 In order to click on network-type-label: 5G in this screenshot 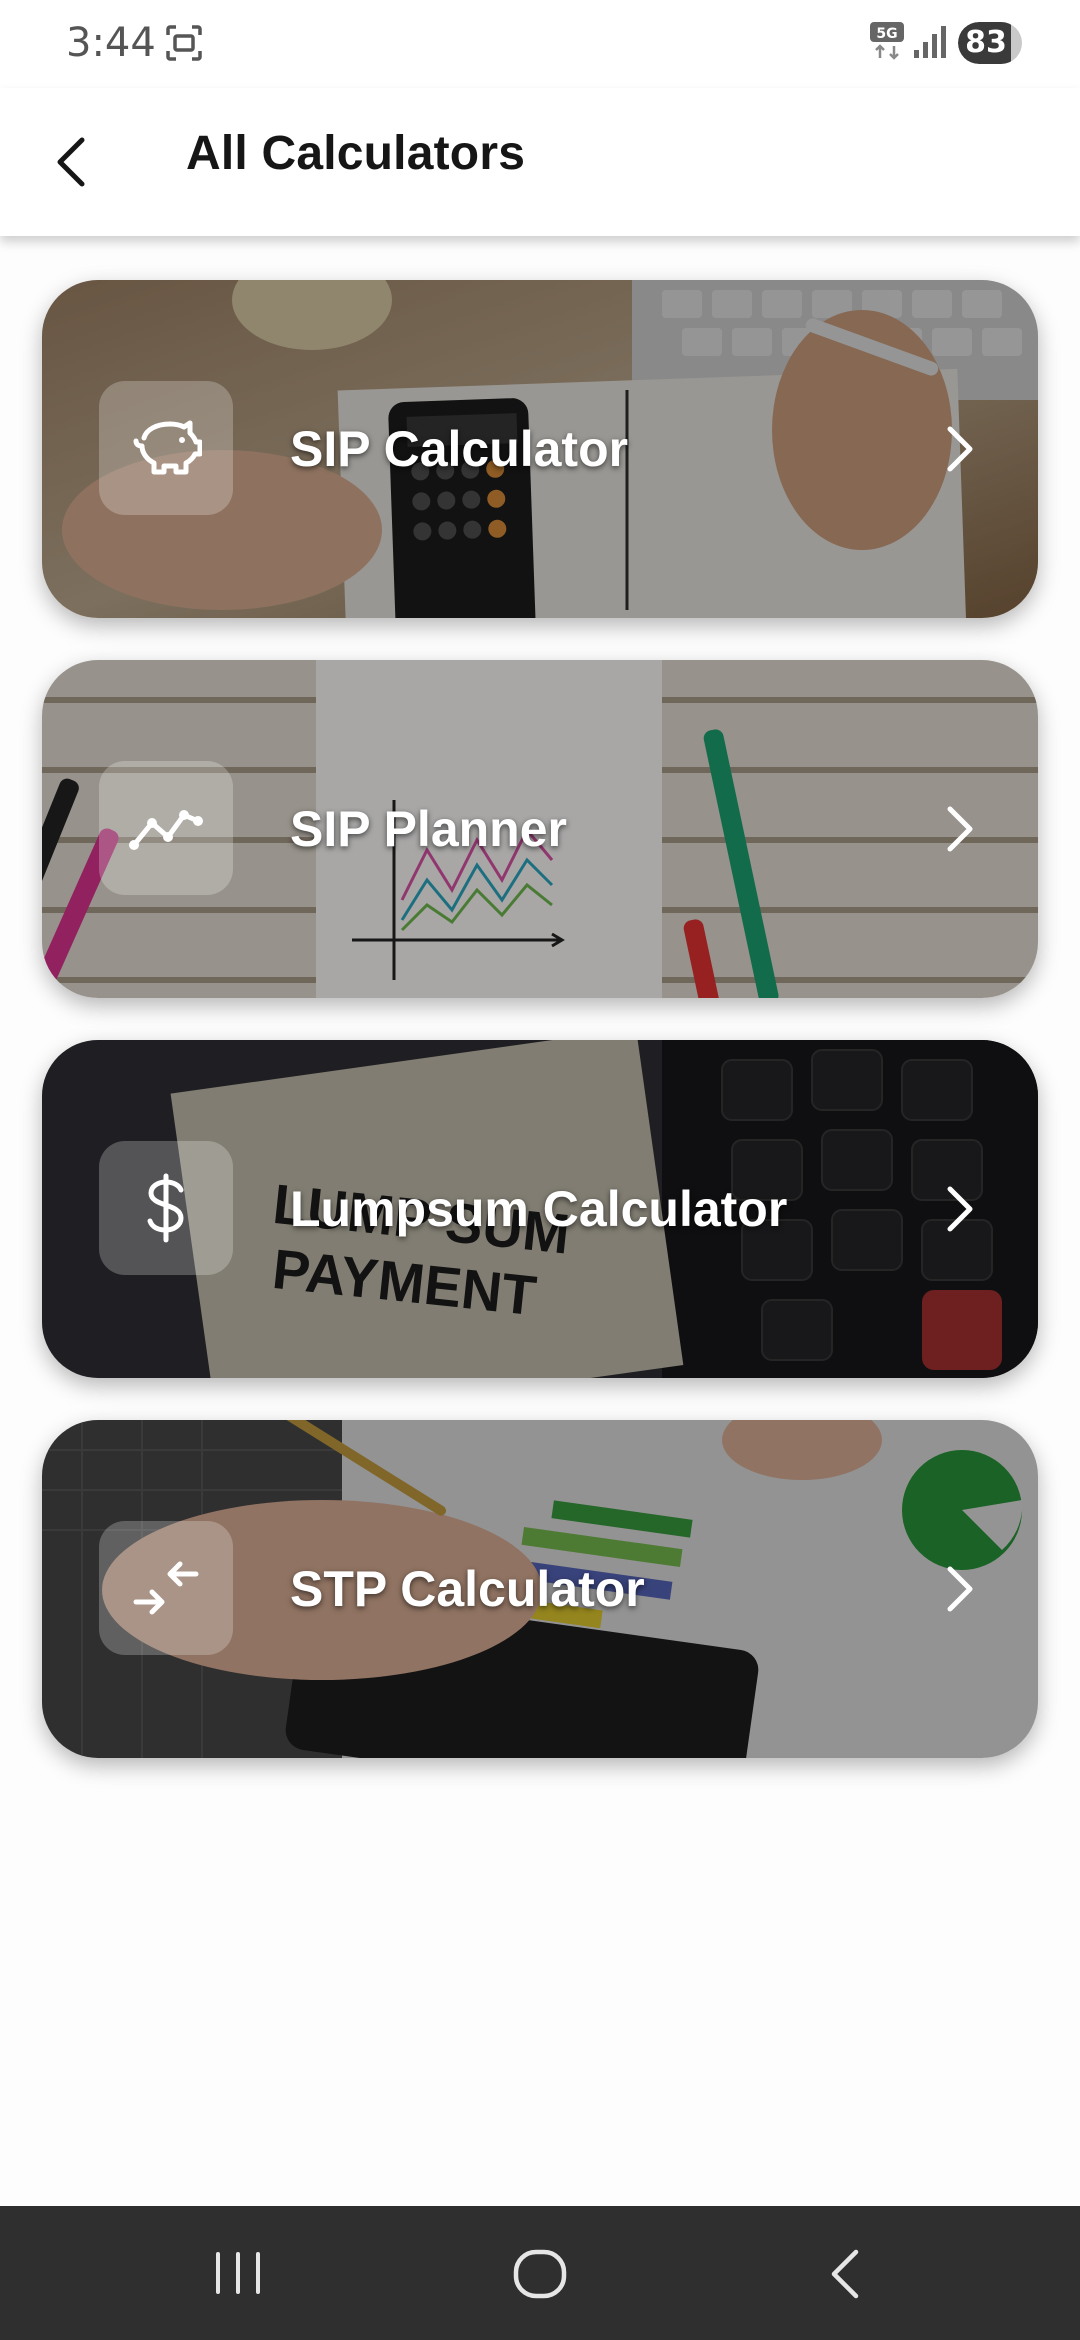, I will do `click(886, 34)`.